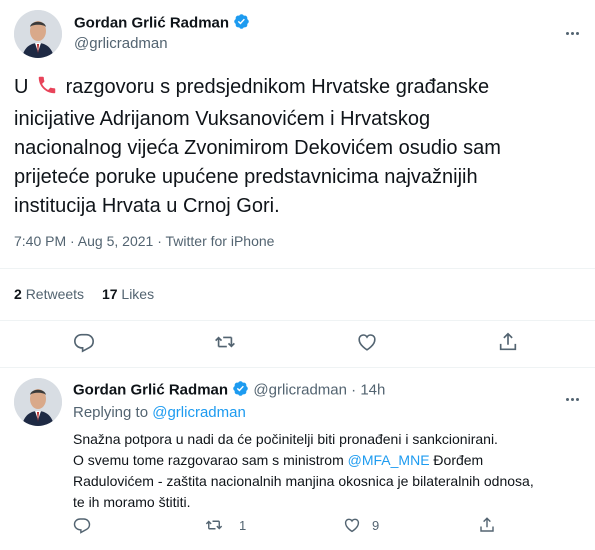 The image size is (595, 550). What do you see at coordinates (243, 525) in the screenshot?
I see `retweet-count: 1` at bounding box center [243, 525].